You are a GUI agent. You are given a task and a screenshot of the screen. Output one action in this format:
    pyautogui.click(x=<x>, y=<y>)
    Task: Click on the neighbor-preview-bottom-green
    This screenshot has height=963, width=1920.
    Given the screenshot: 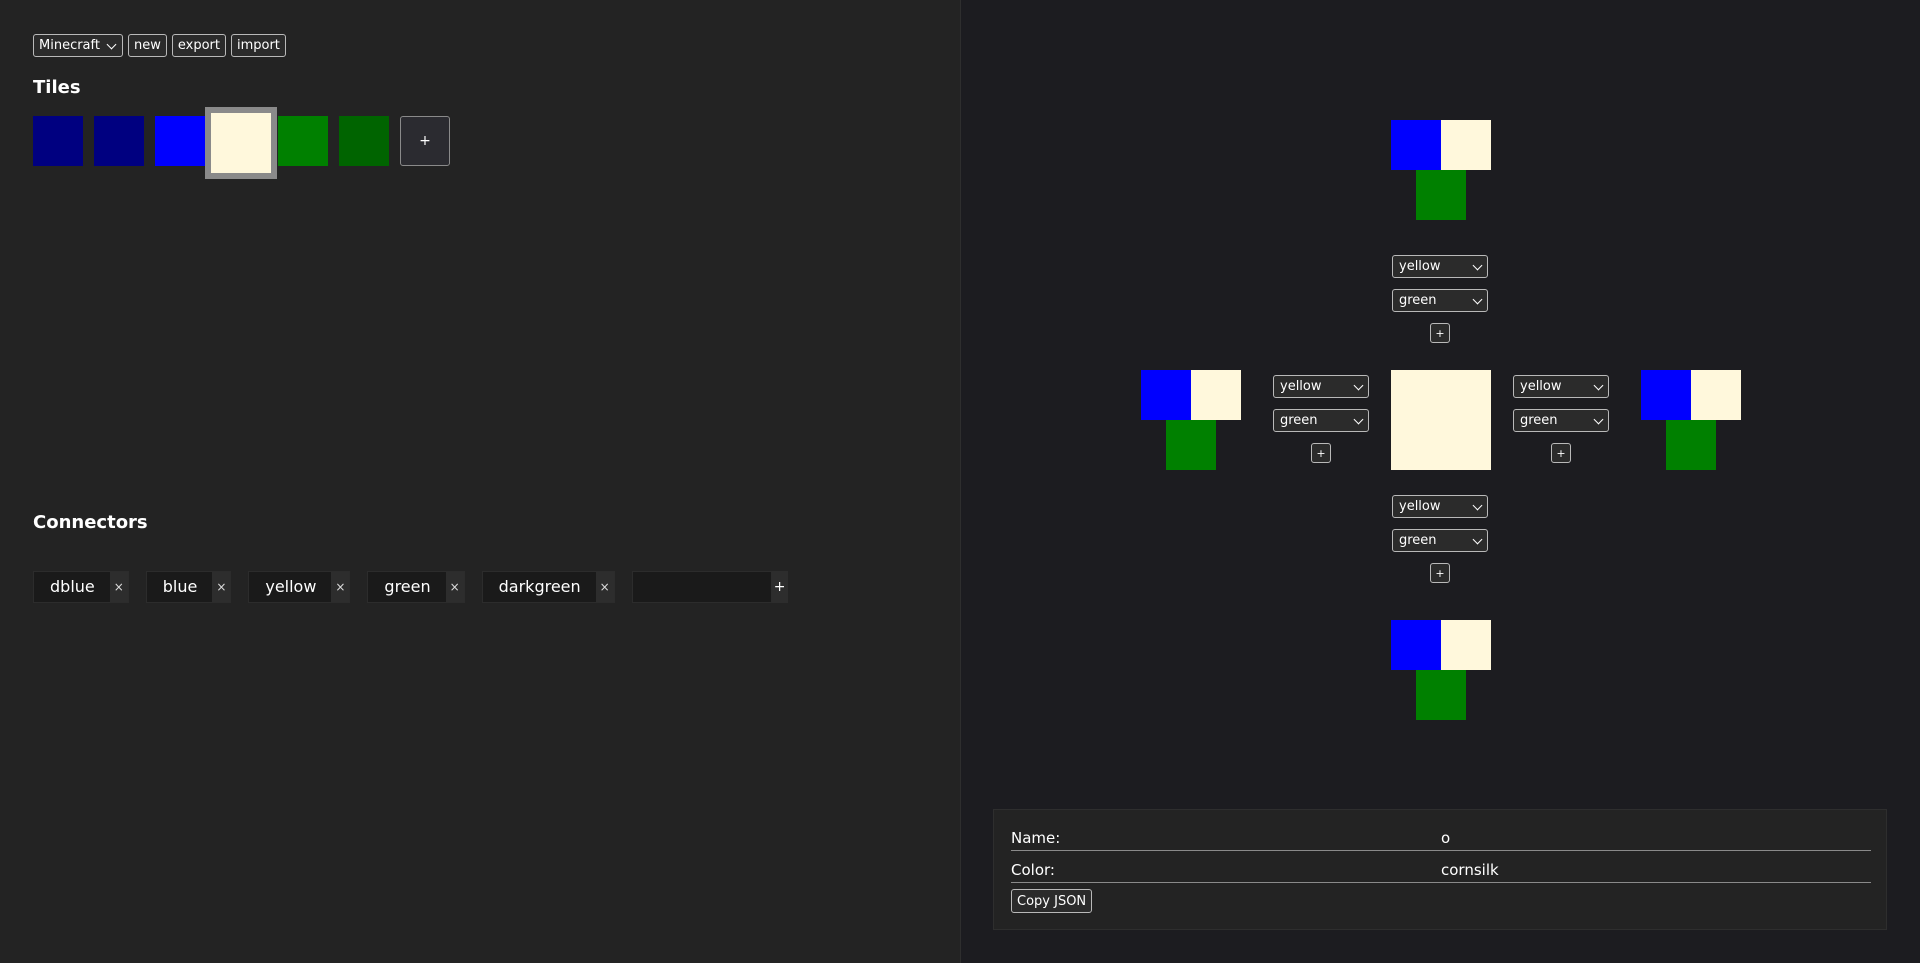 What is the action you would take?
    pyautogui.click(x=1441, y=695)
    